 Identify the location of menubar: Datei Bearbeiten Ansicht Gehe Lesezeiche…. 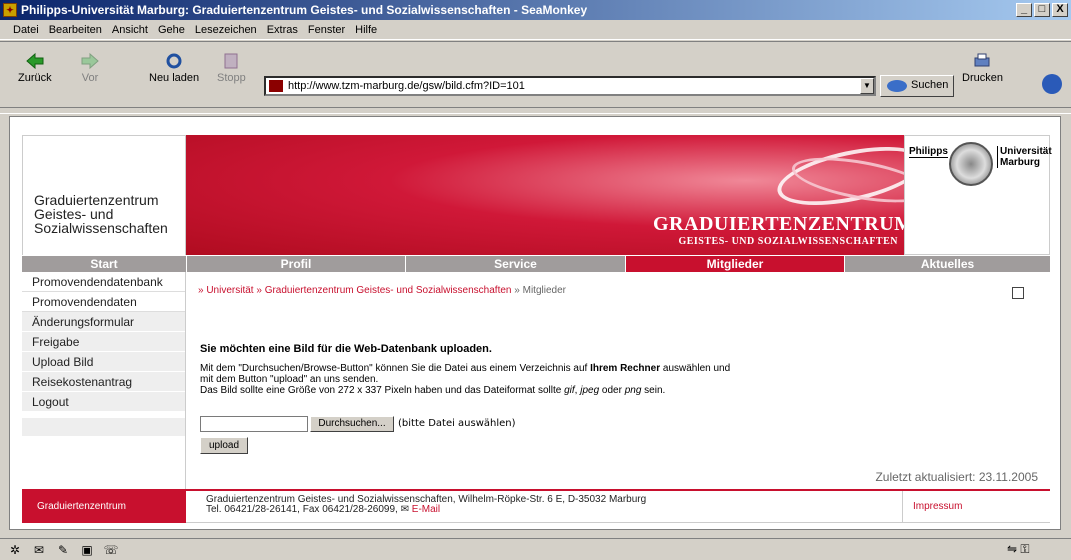
(535, 30).